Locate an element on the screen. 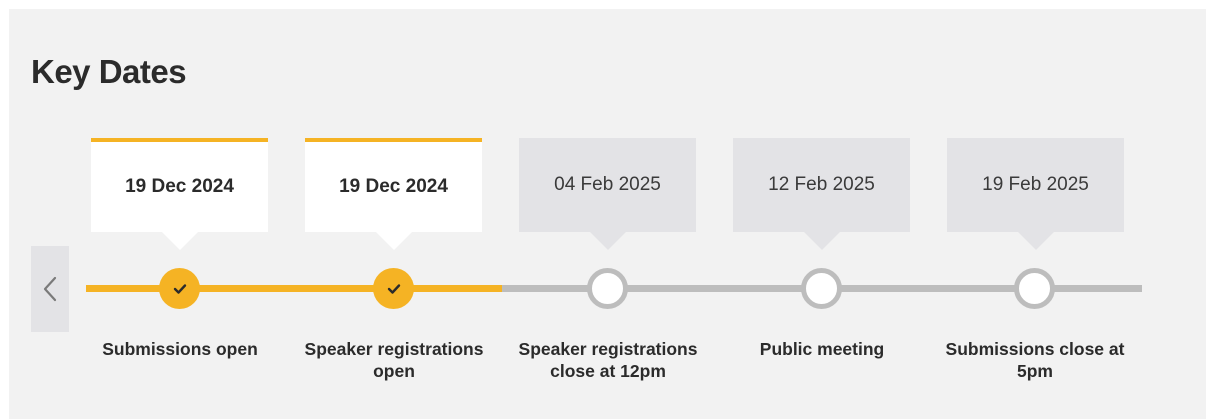  milestone-date: 19 Feb 2025 is located at coordinates (1035, 184).